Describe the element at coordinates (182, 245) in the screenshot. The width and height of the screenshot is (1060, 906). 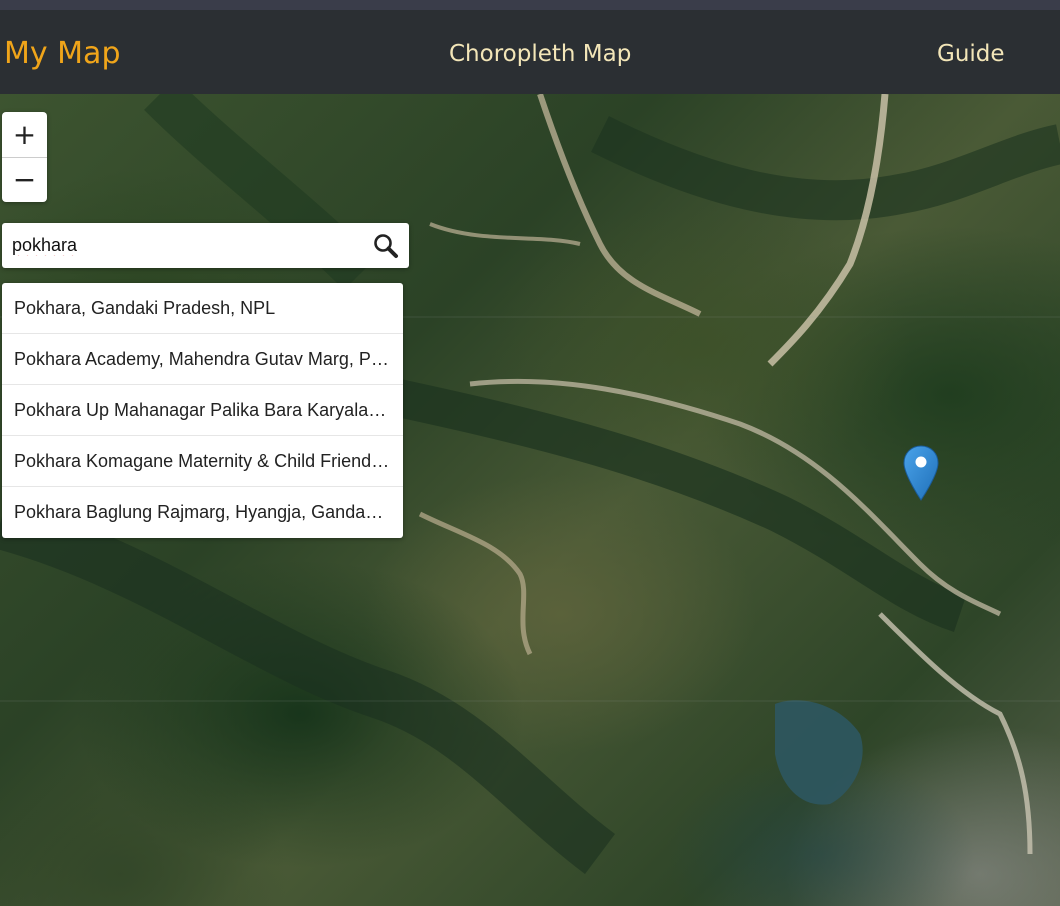
I see `search-input` at that location.